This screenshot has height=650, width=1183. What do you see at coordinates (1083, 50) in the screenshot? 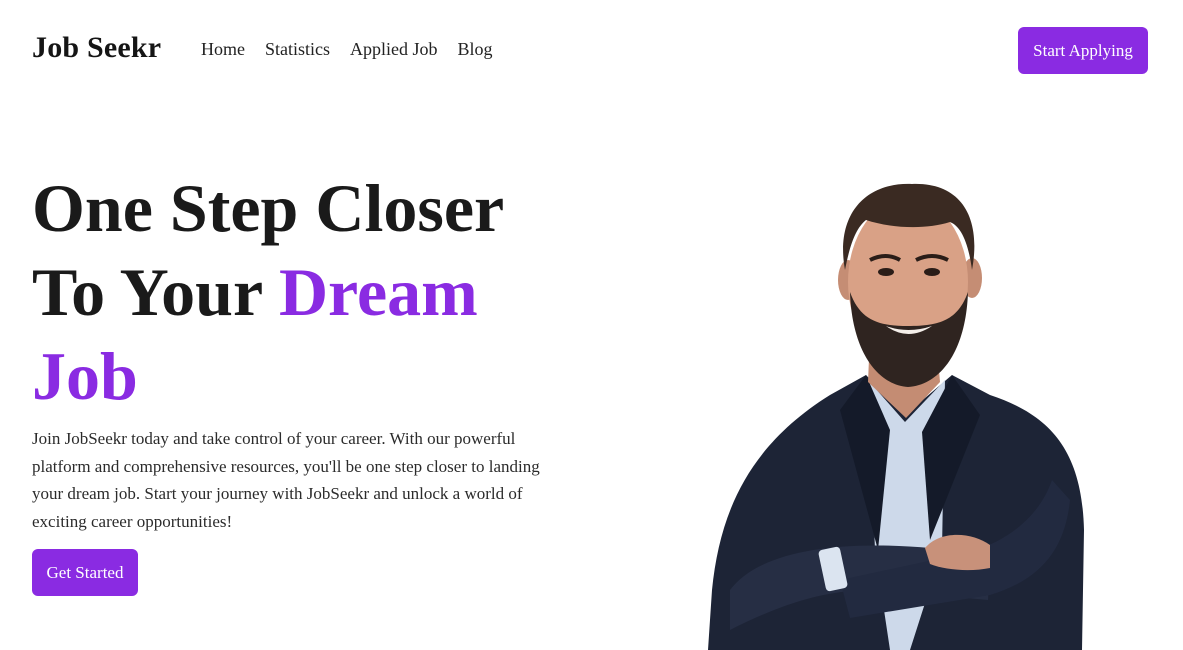
I see `start-applying-button: Start Applying` at bounding box center [1083, 50].